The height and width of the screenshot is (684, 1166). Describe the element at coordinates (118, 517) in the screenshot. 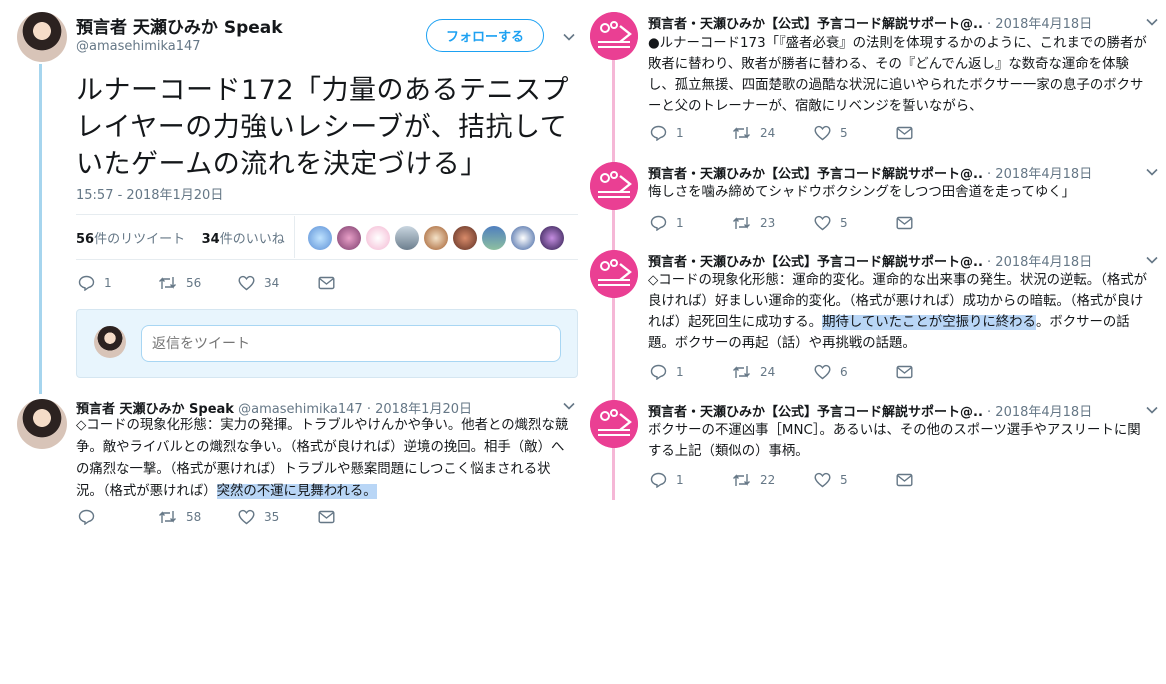

I see `reply-button` at that location.